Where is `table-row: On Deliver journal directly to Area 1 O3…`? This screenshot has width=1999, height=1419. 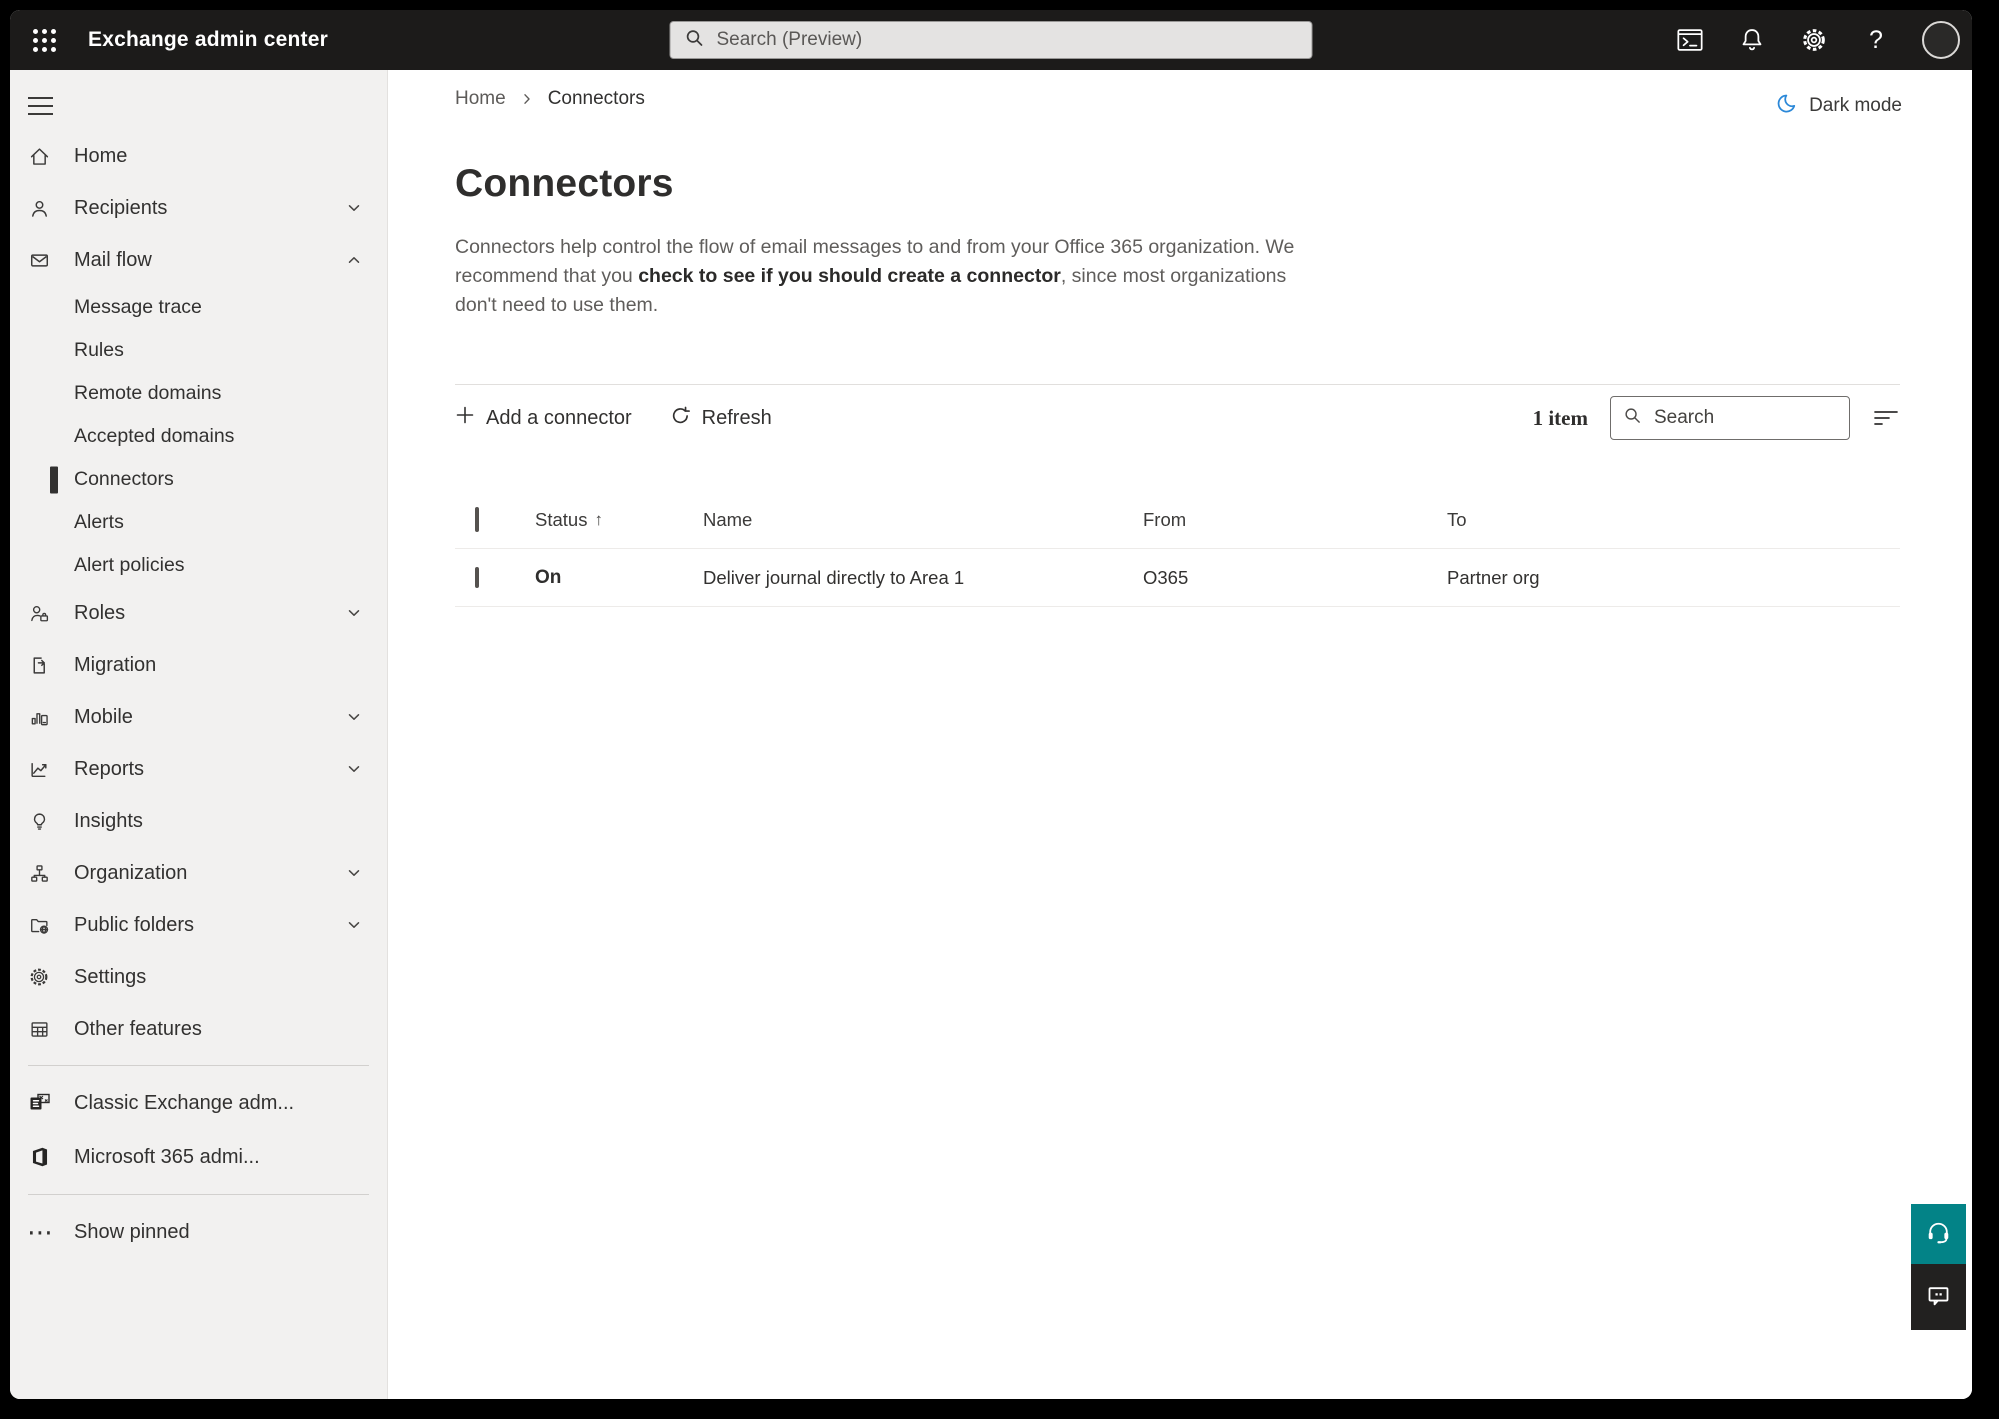
table-row: On Deliver journal directly to Area 1 O3… is located at coordinates (1177, 578).